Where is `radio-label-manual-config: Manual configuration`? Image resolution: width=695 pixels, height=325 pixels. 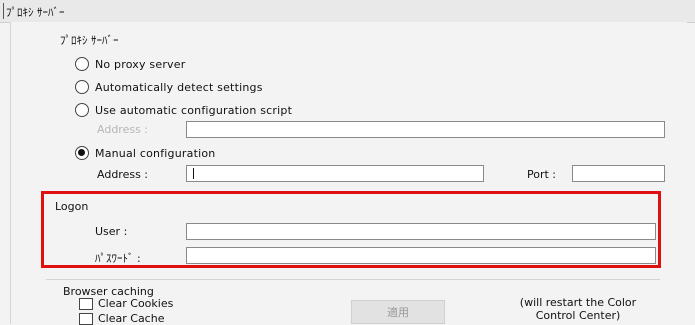 radio-label-manual-config: Manual configuration is located at coordinates (155, 153).